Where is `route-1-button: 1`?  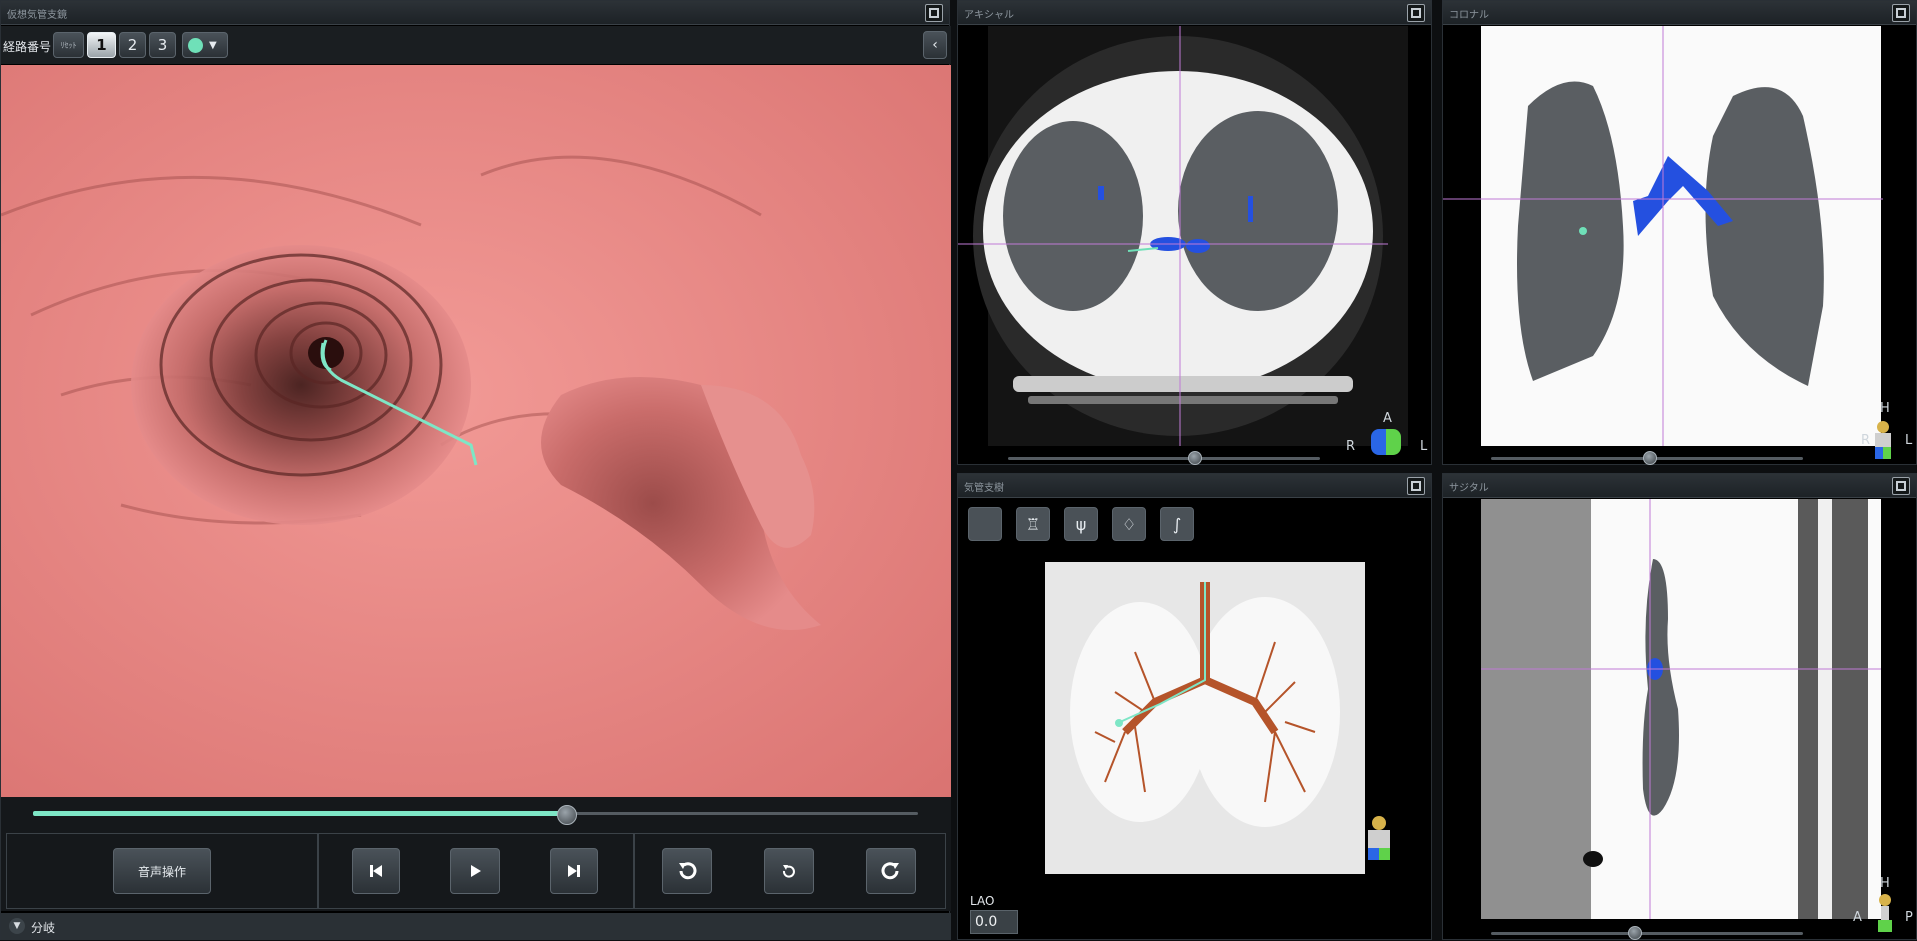 route-1-button: 1 is located at coordinates (101, 45).